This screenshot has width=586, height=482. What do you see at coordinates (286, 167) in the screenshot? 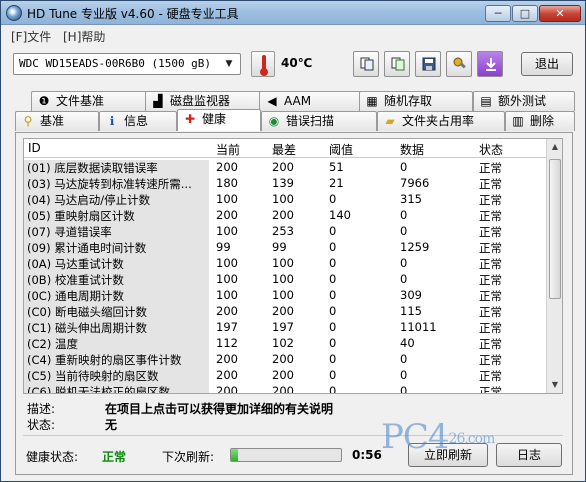
I see `table-row: (01) 底层数据读取错误率 200 200 51 0 正常` at bounding box center [286, 167].